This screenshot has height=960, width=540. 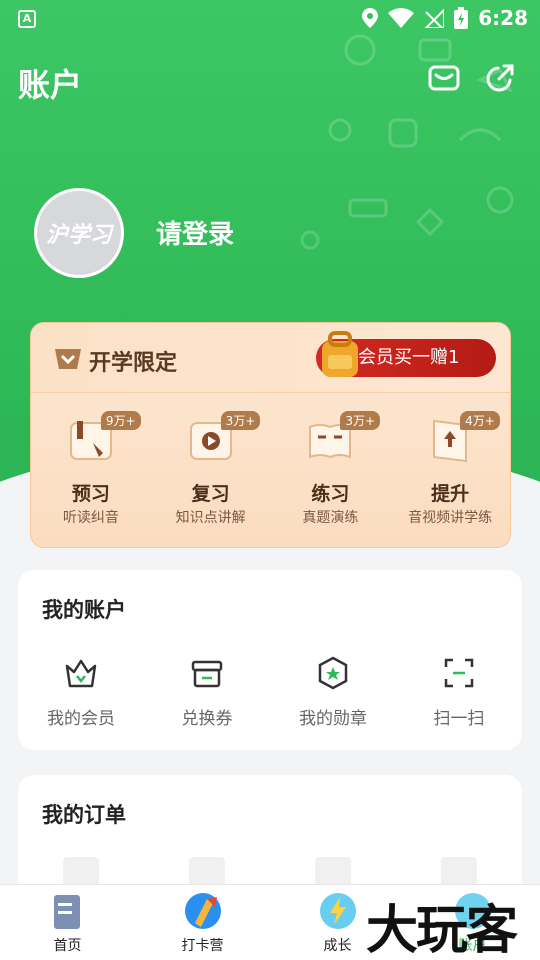 What do you see at coordinates (84, 815) in the screenshot?
I see `orders-title: 我的订单` at bounding box center [84, 815].